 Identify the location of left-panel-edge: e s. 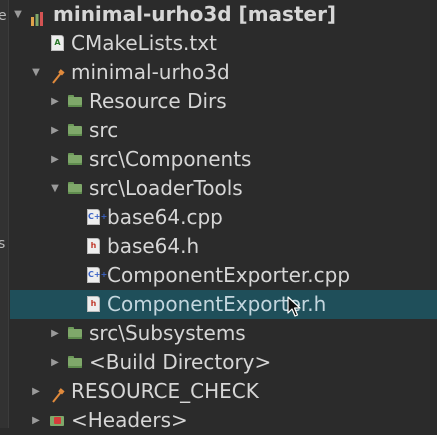
(4, 214).